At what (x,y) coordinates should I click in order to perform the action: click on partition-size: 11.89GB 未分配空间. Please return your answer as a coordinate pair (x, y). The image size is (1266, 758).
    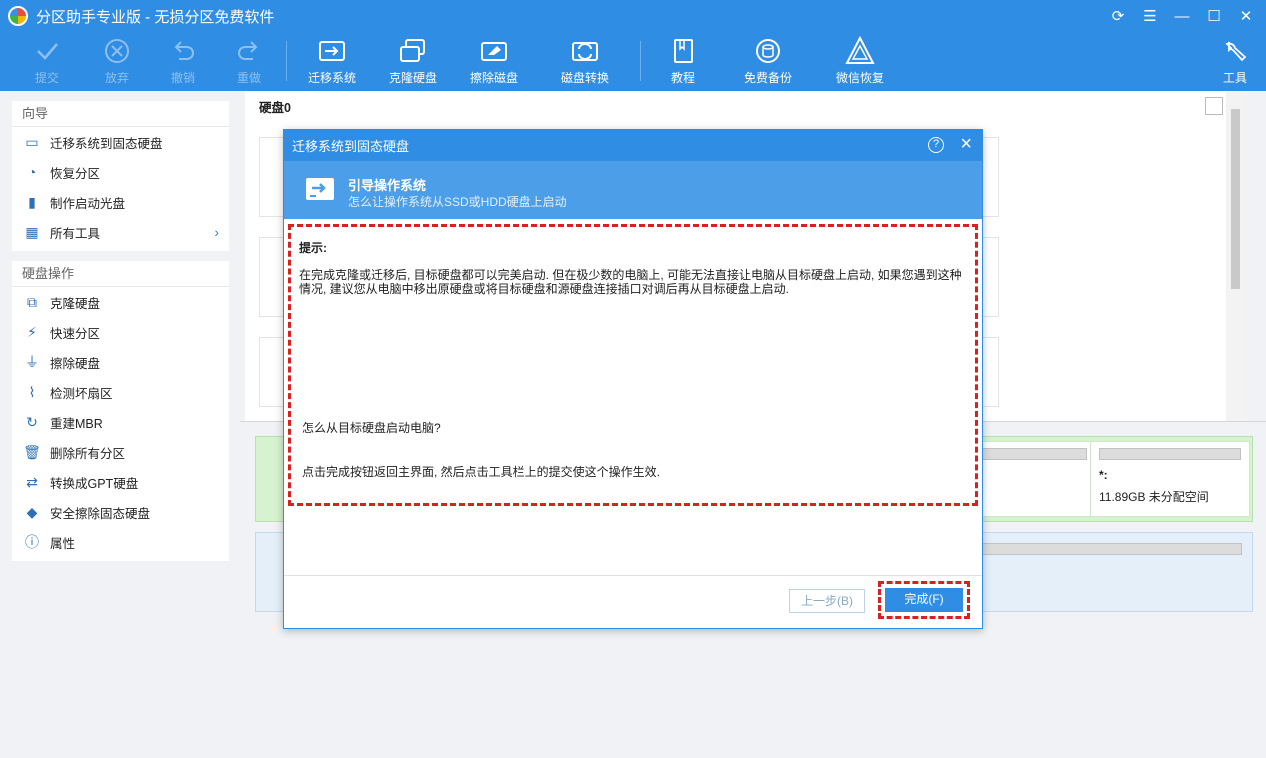
    Looking at the image, I should click on (1154, 497).